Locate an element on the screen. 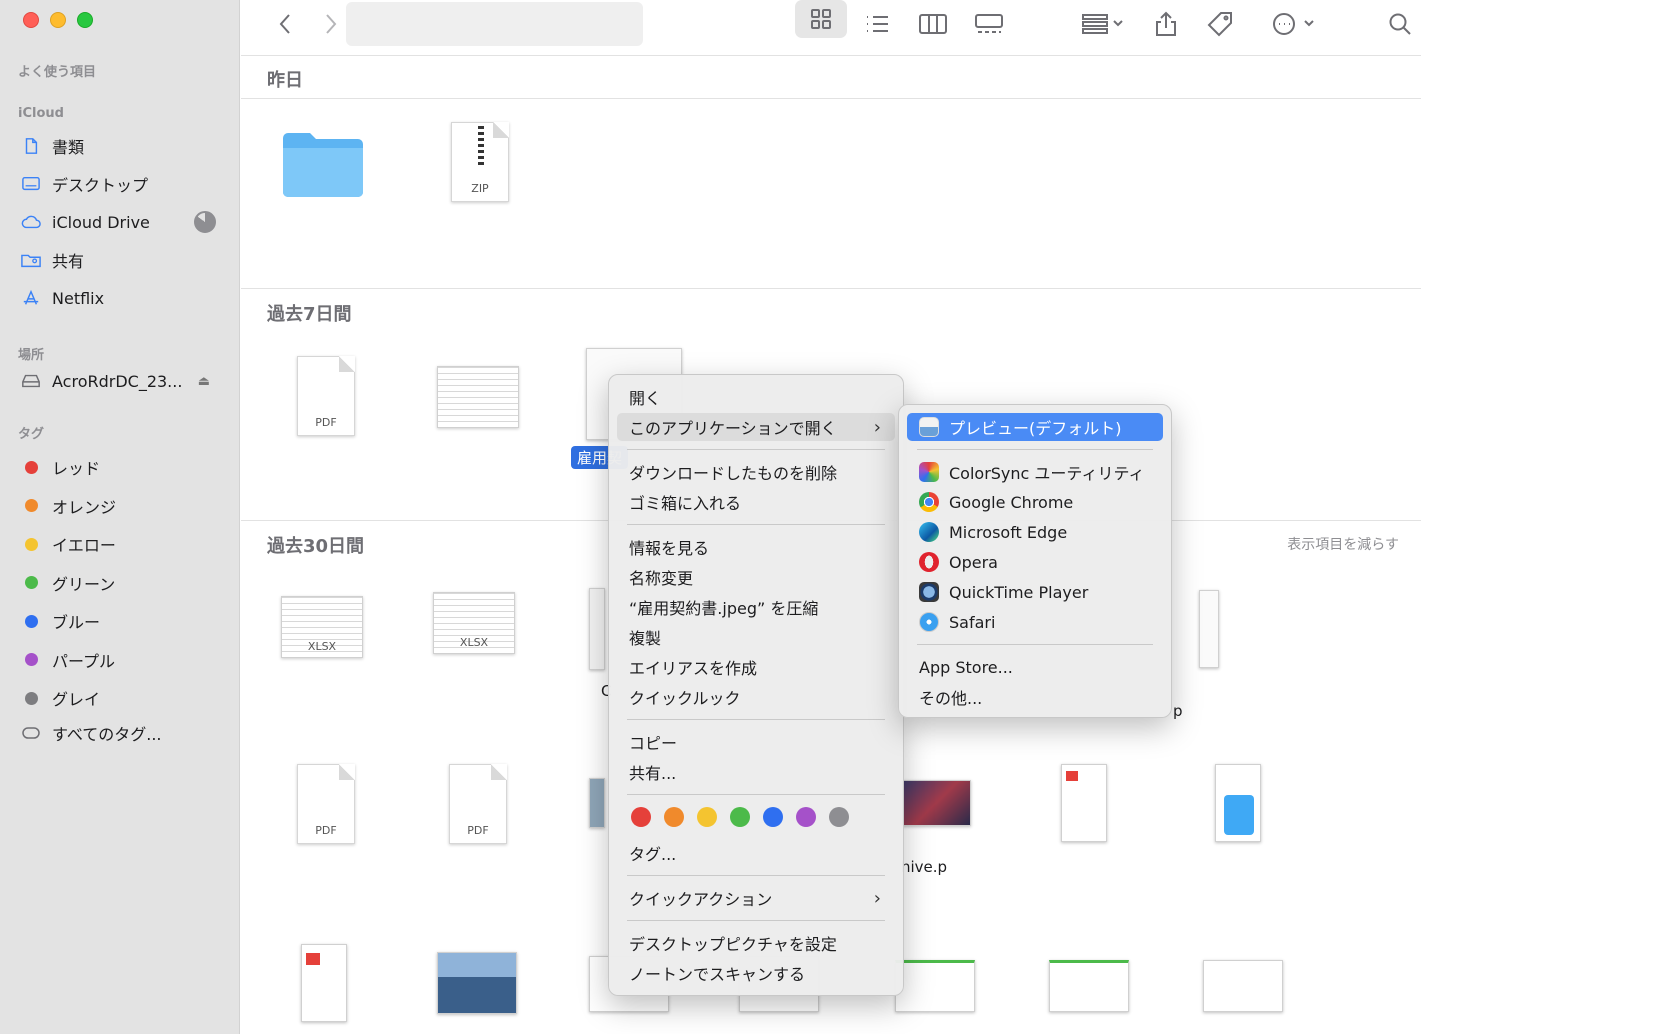 This screenshot has width=1678, height=1034. partial-image-thumbnail is located at coordinates (597, 803).